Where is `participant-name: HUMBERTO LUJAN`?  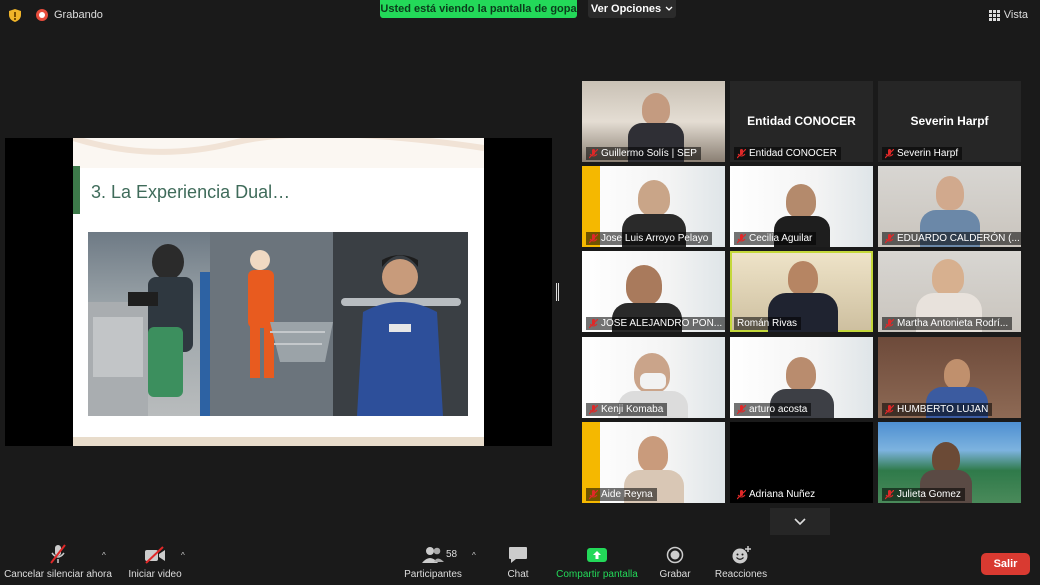
participant-name: HUMBERTO LUJAN is located at coordinates (943, 409).